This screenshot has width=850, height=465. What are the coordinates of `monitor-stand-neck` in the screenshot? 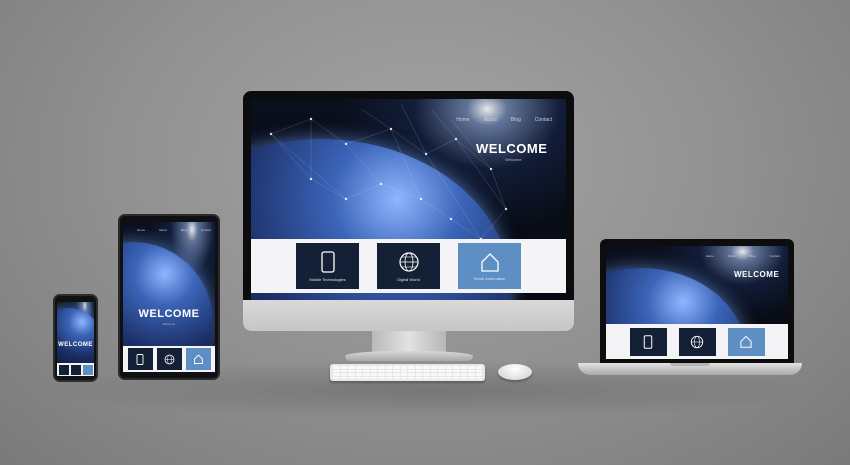 It's located at (409, 342).